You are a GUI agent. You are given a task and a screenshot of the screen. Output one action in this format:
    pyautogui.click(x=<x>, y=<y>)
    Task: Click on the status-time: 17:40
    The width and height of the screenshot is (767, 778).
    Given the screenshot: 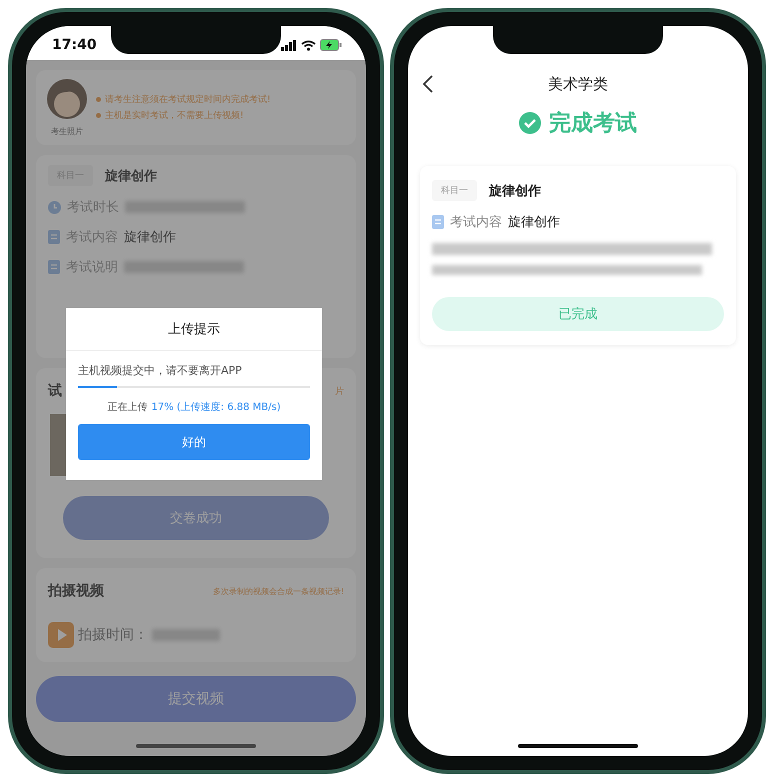 What is the action you would take?
    pyautogui.click(x=74, y=45)
    